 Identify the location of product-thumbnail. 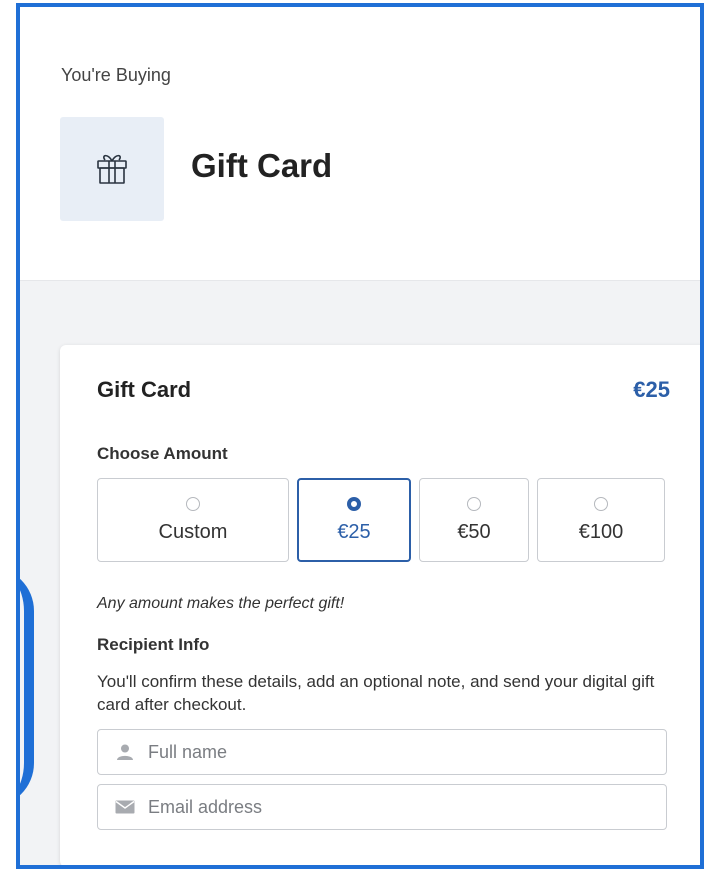
(112, 169).